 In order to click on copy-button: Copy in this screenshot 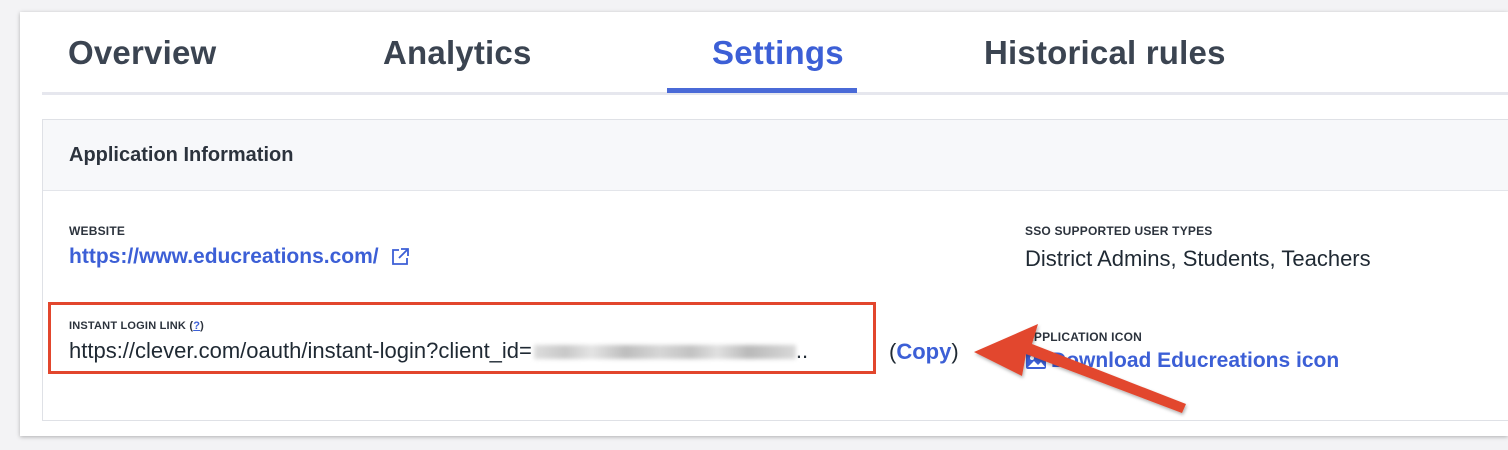, I will do `click(923, 351)`.